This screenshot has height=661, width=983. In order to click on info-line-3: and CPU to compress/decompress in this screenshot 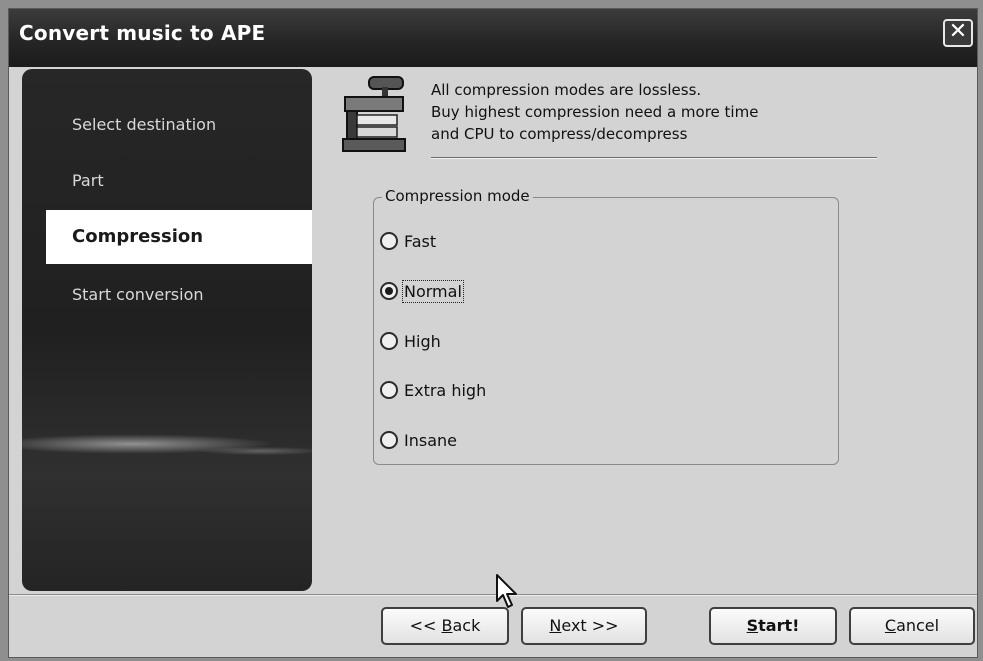, I will do `click(559, 134)`.